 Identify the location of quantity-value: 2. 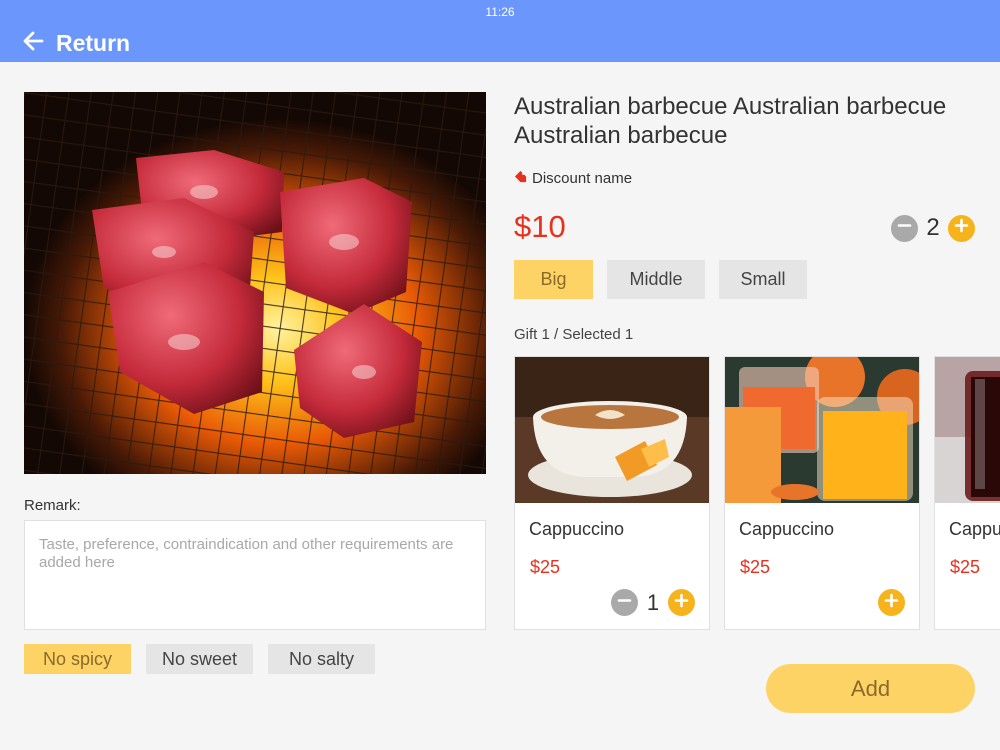
(933, 227).